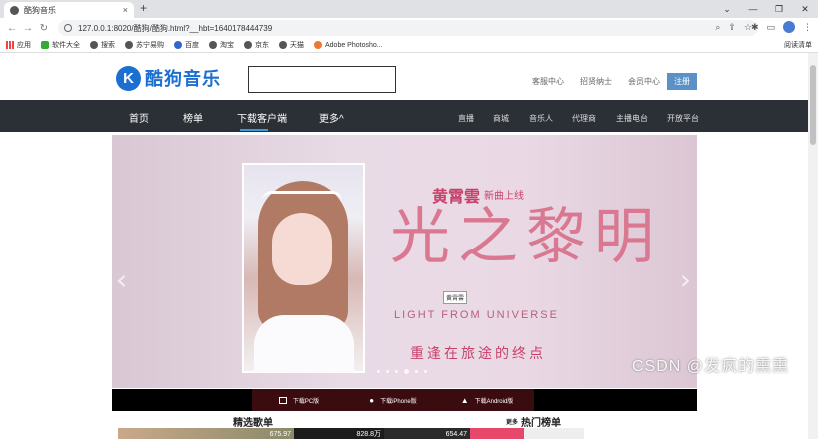 The height and width of the screenshot is (439, 818). I want to click on banner-title: 光之黎明, so click(526, 237).